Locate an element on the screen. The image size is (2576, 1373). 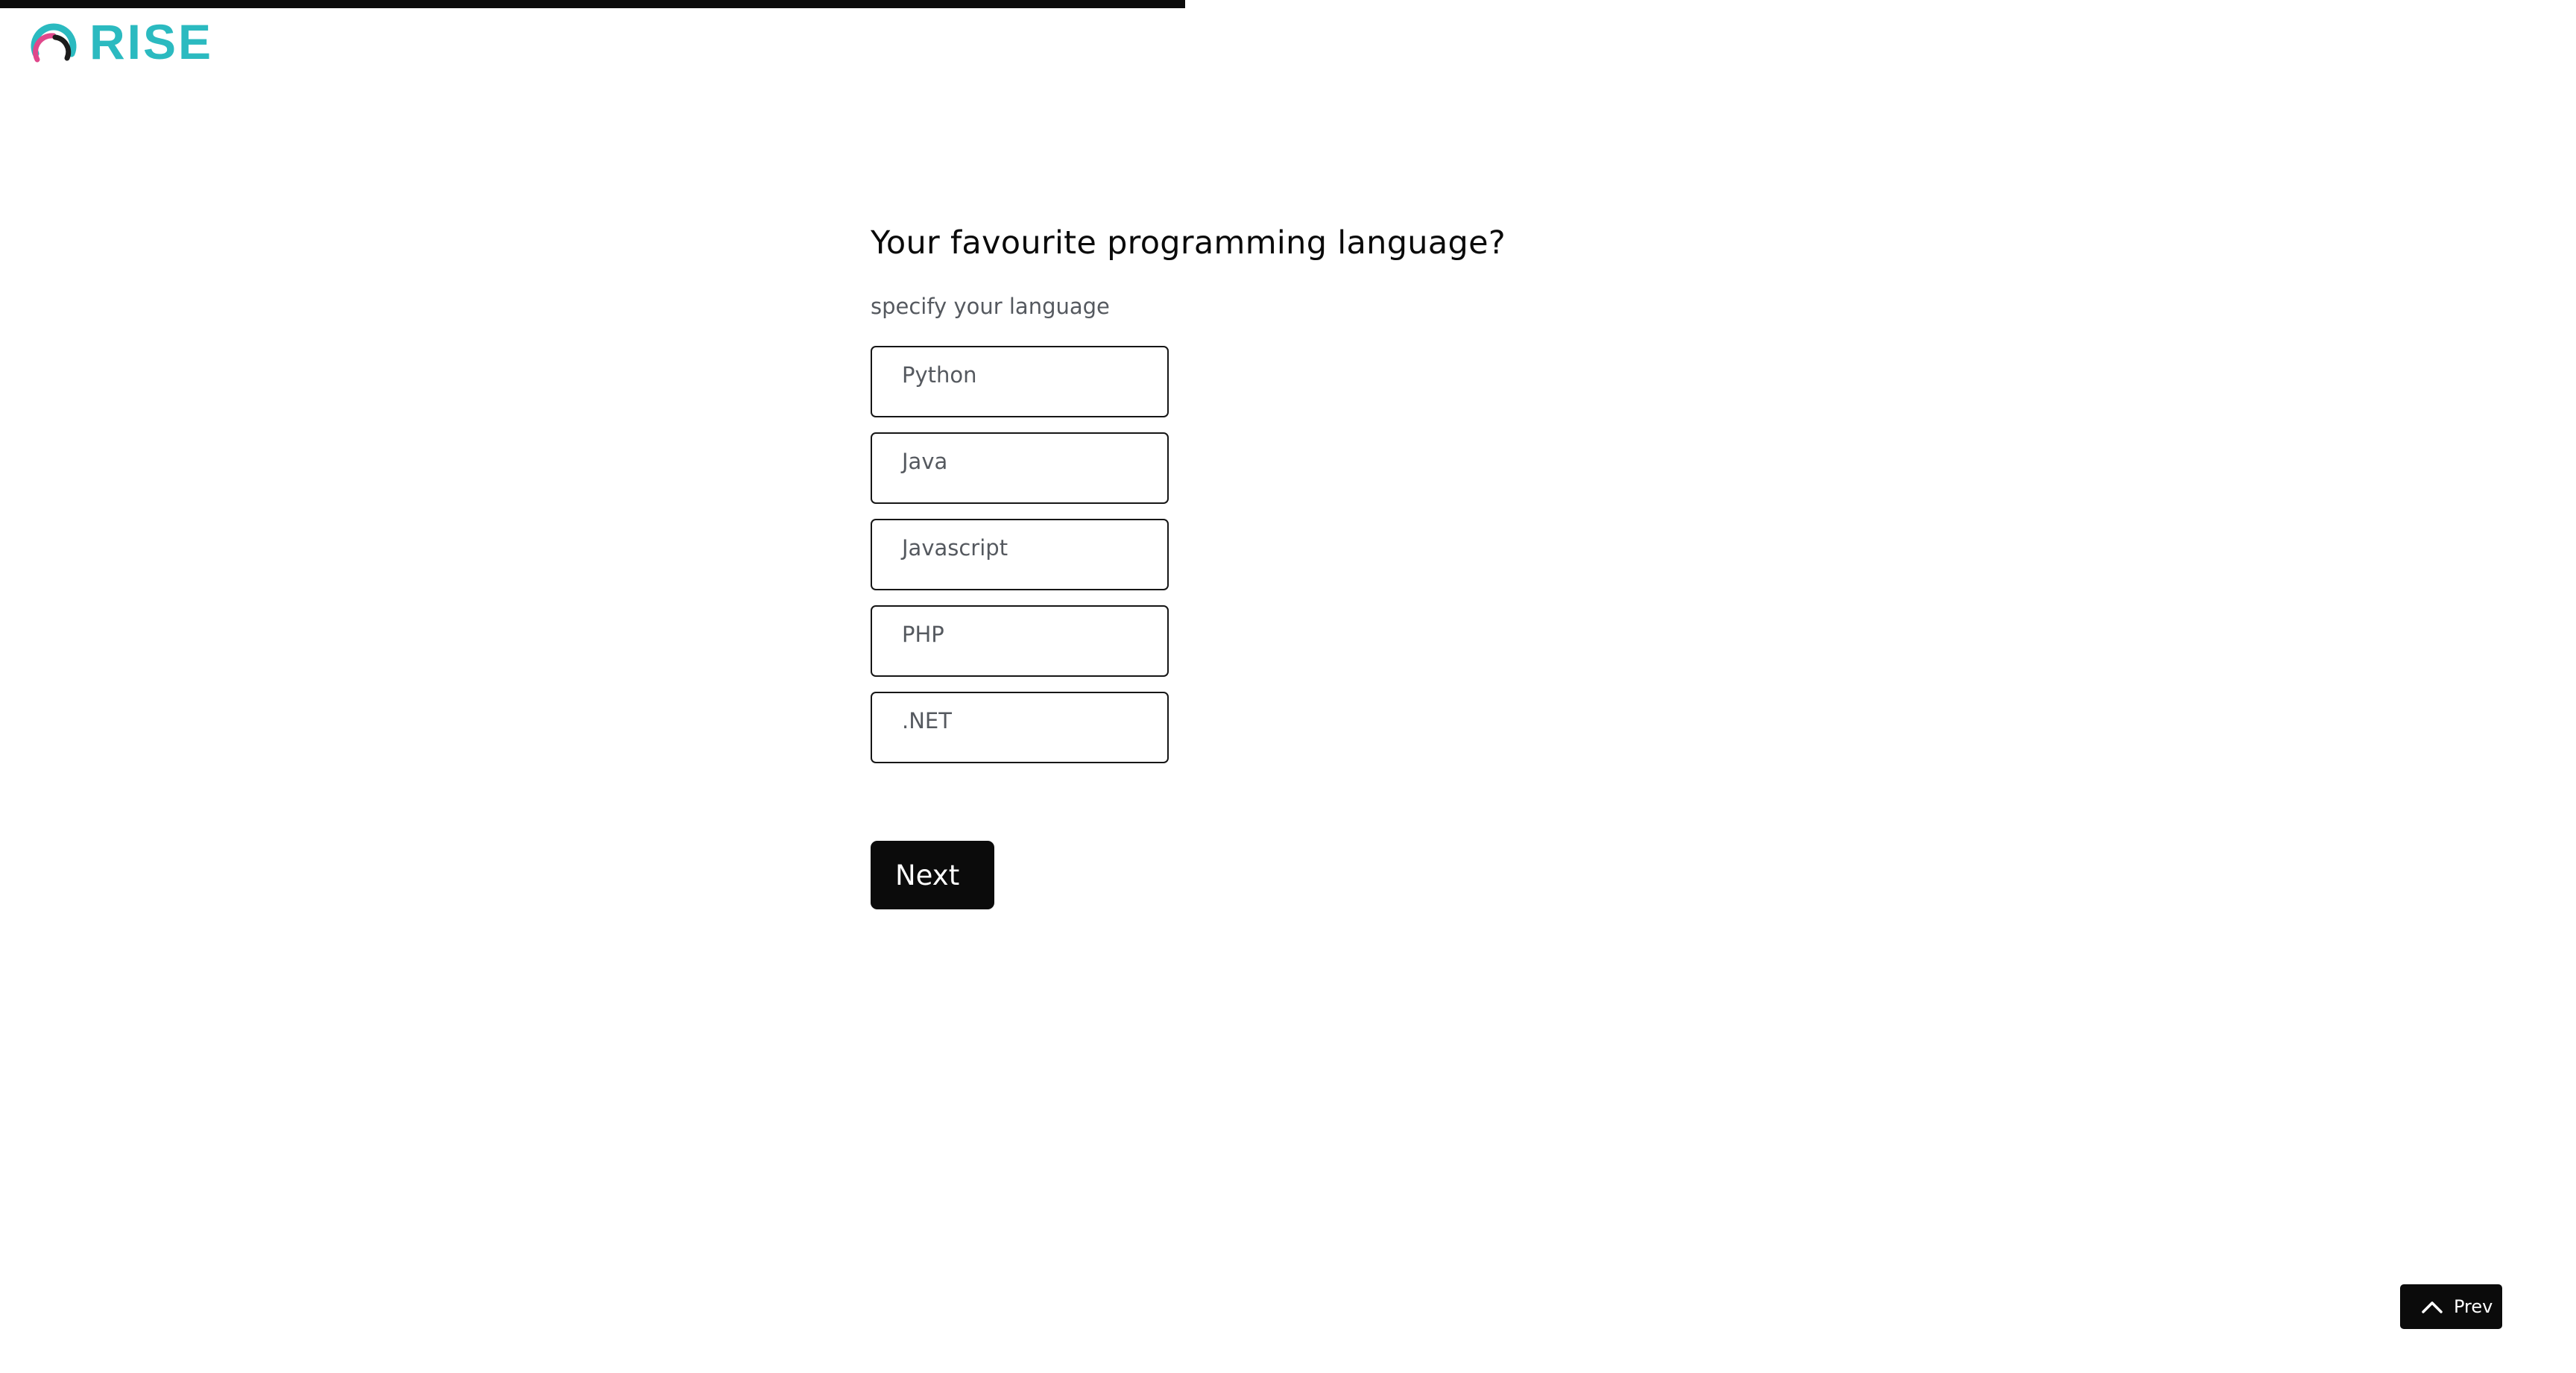
rise-logo-text: RISE is located at coordinates (152, 41).